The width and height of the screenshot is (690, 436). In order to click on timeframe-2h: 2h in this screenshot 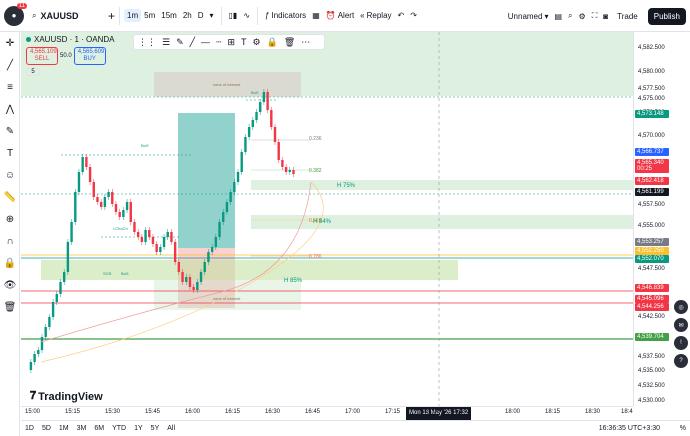, I will do `click(187, 15)`.